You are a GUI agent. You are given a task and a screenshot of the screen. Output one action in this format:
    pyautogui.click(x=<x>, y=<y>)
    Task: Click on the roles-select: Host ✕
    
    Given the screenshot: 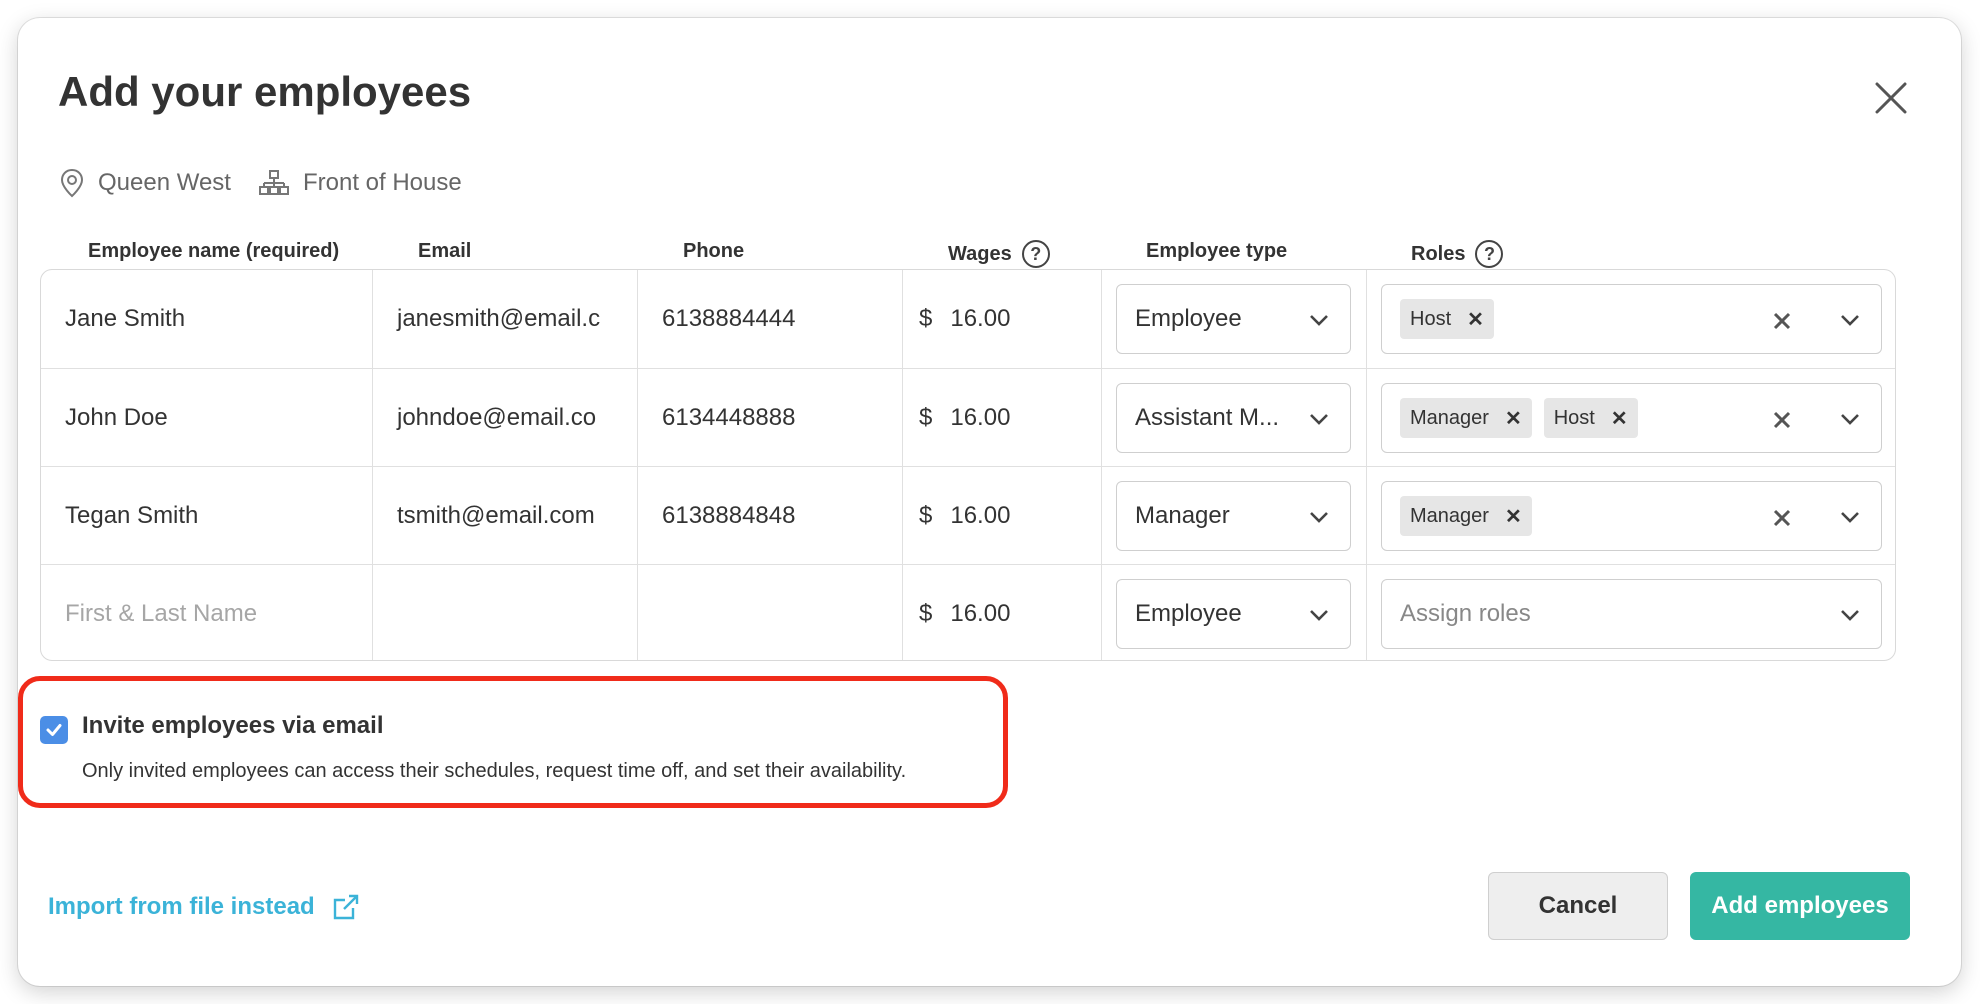 What is the action you would take?
    pyautogui.click(x=1631, y=319)
    